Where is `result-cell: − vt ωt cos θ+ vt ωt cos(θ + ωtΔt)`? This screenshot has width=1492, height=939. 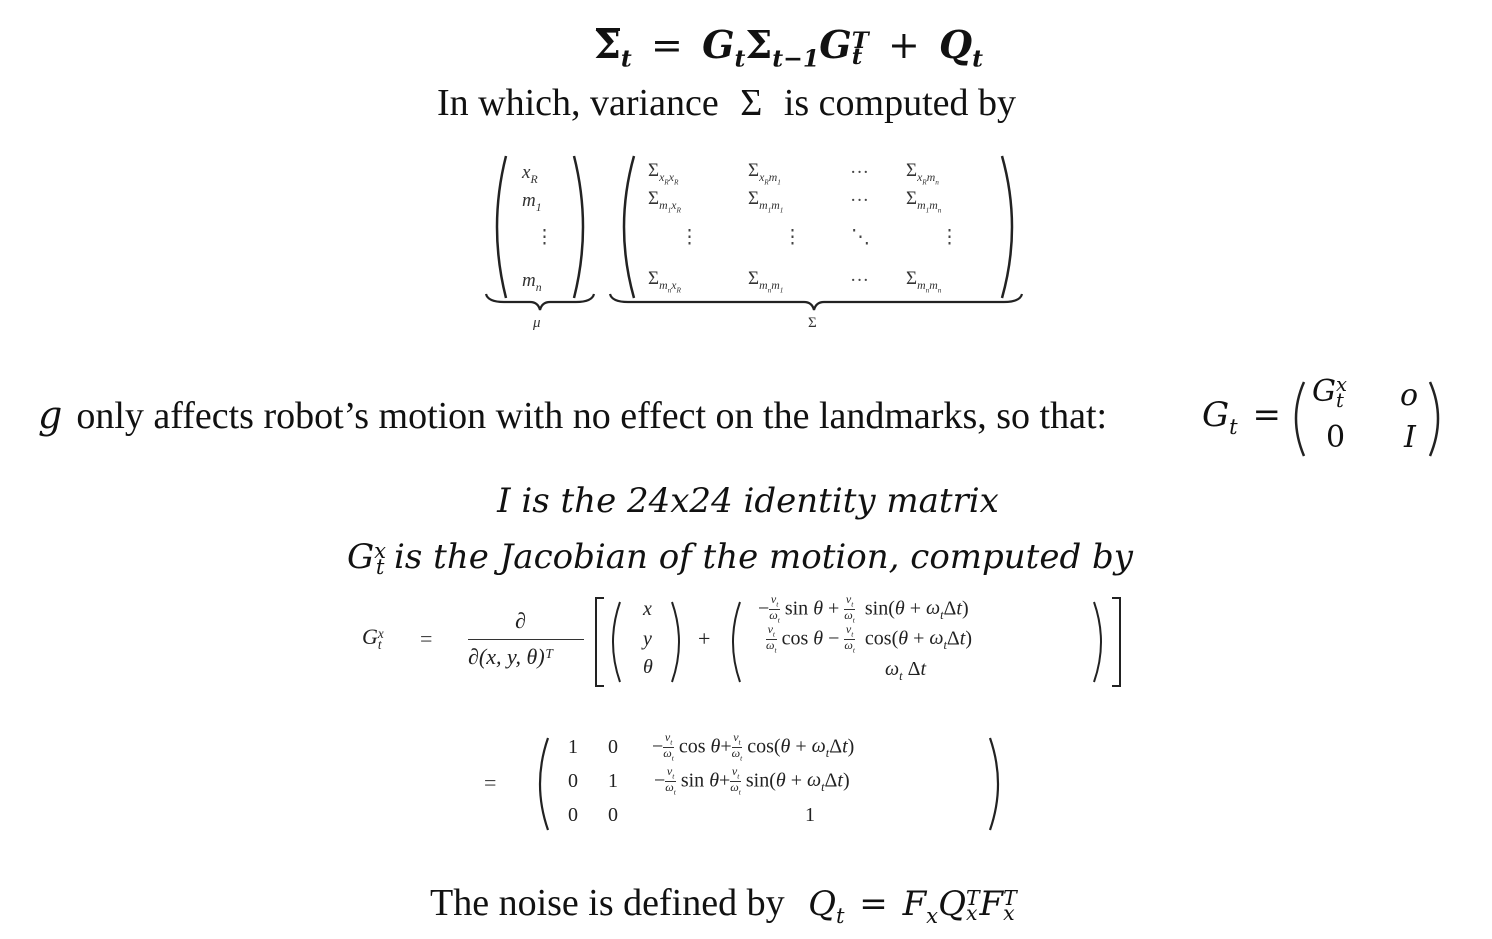 result-cell: − vt ωt cos θ+ vt ωt cos(θ + ωtΔt) is located at coordinates (753, 746).